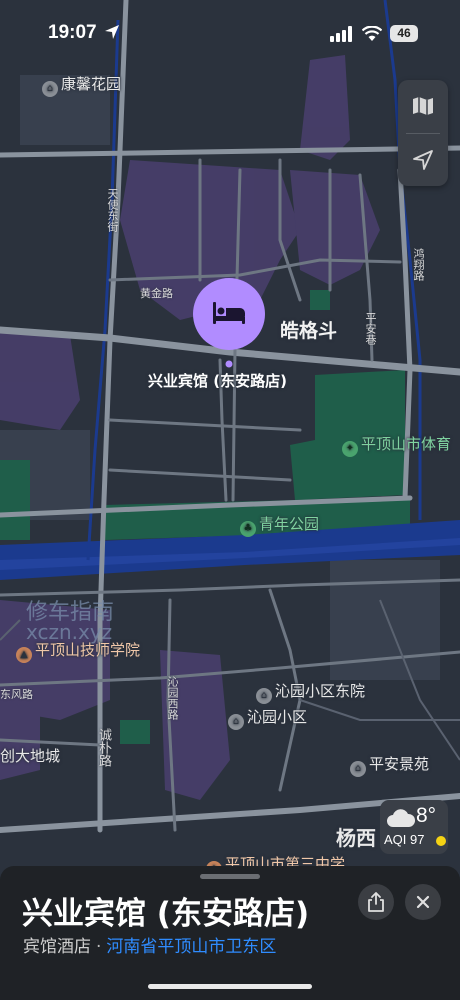  I want to click on place-subtitle: 宾馆酒店 · 河南省平顶山市卫东区, so click(149, 944).